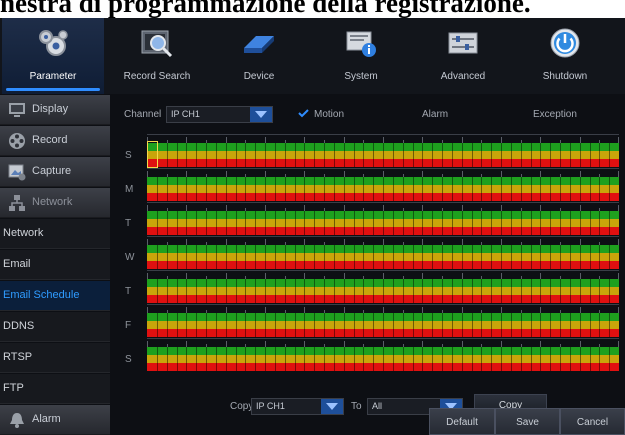 Image resolution: width=625 pixels, height=435 pixels. Describe the element at coordinates (55, 420) in the screenshot. I see `sidebar-item-alarm: Alarm` at that location.